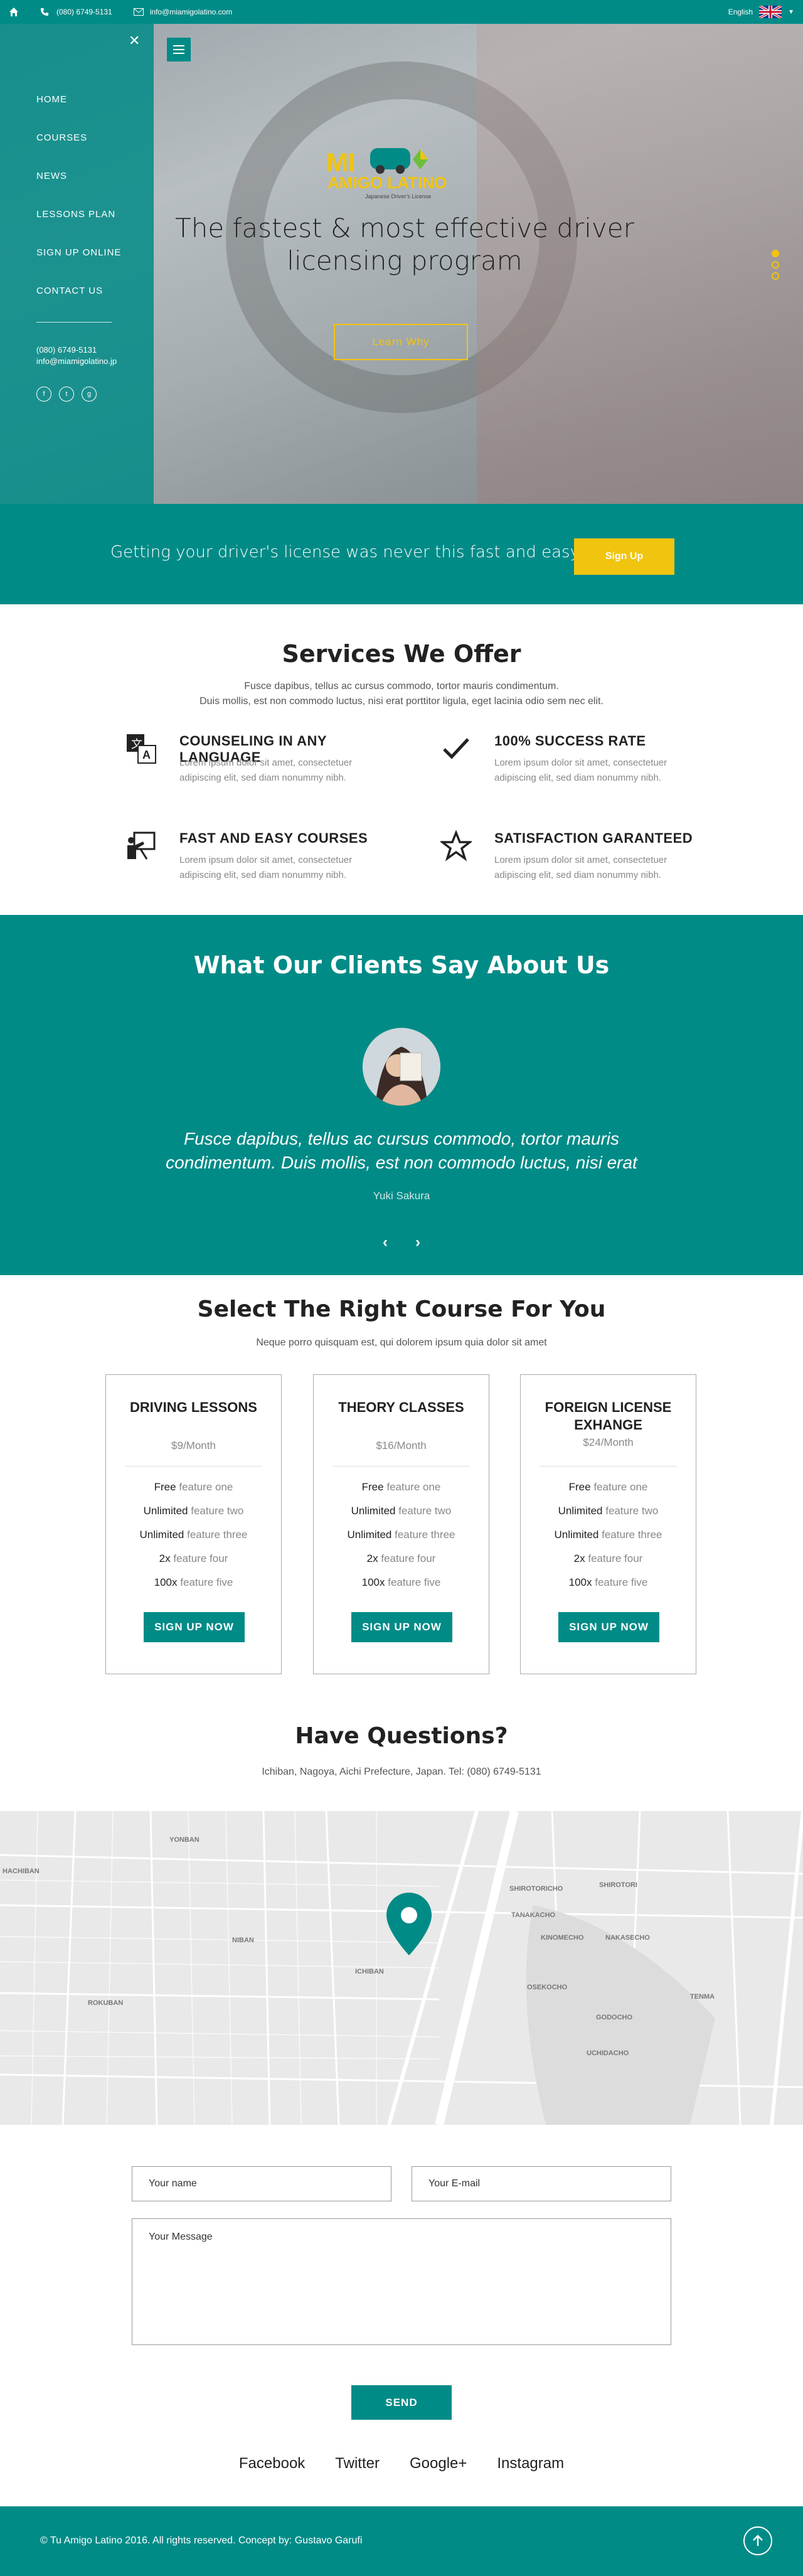 This screenshot has height=2576, width=803. Describe the element at coordinates (608, 1442) in the screenshot. I see `plan-price: $24/Month` at that location.